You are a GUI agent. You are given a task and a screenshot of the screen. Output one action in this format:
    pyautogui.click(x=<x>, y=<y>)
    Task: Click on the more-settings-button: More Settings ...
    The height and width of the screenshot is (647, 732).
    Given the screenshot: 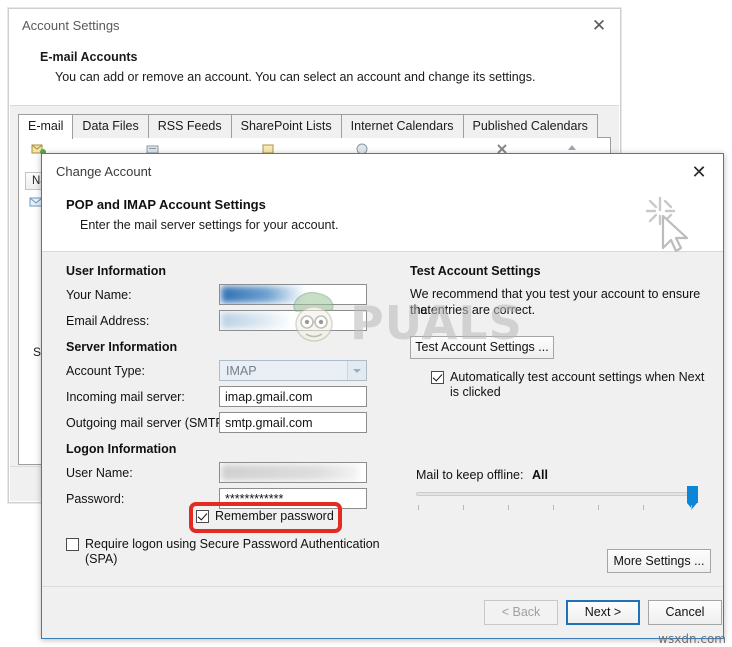 What is the action you would take?
    pyautogui.click(x=659, y=561)
    